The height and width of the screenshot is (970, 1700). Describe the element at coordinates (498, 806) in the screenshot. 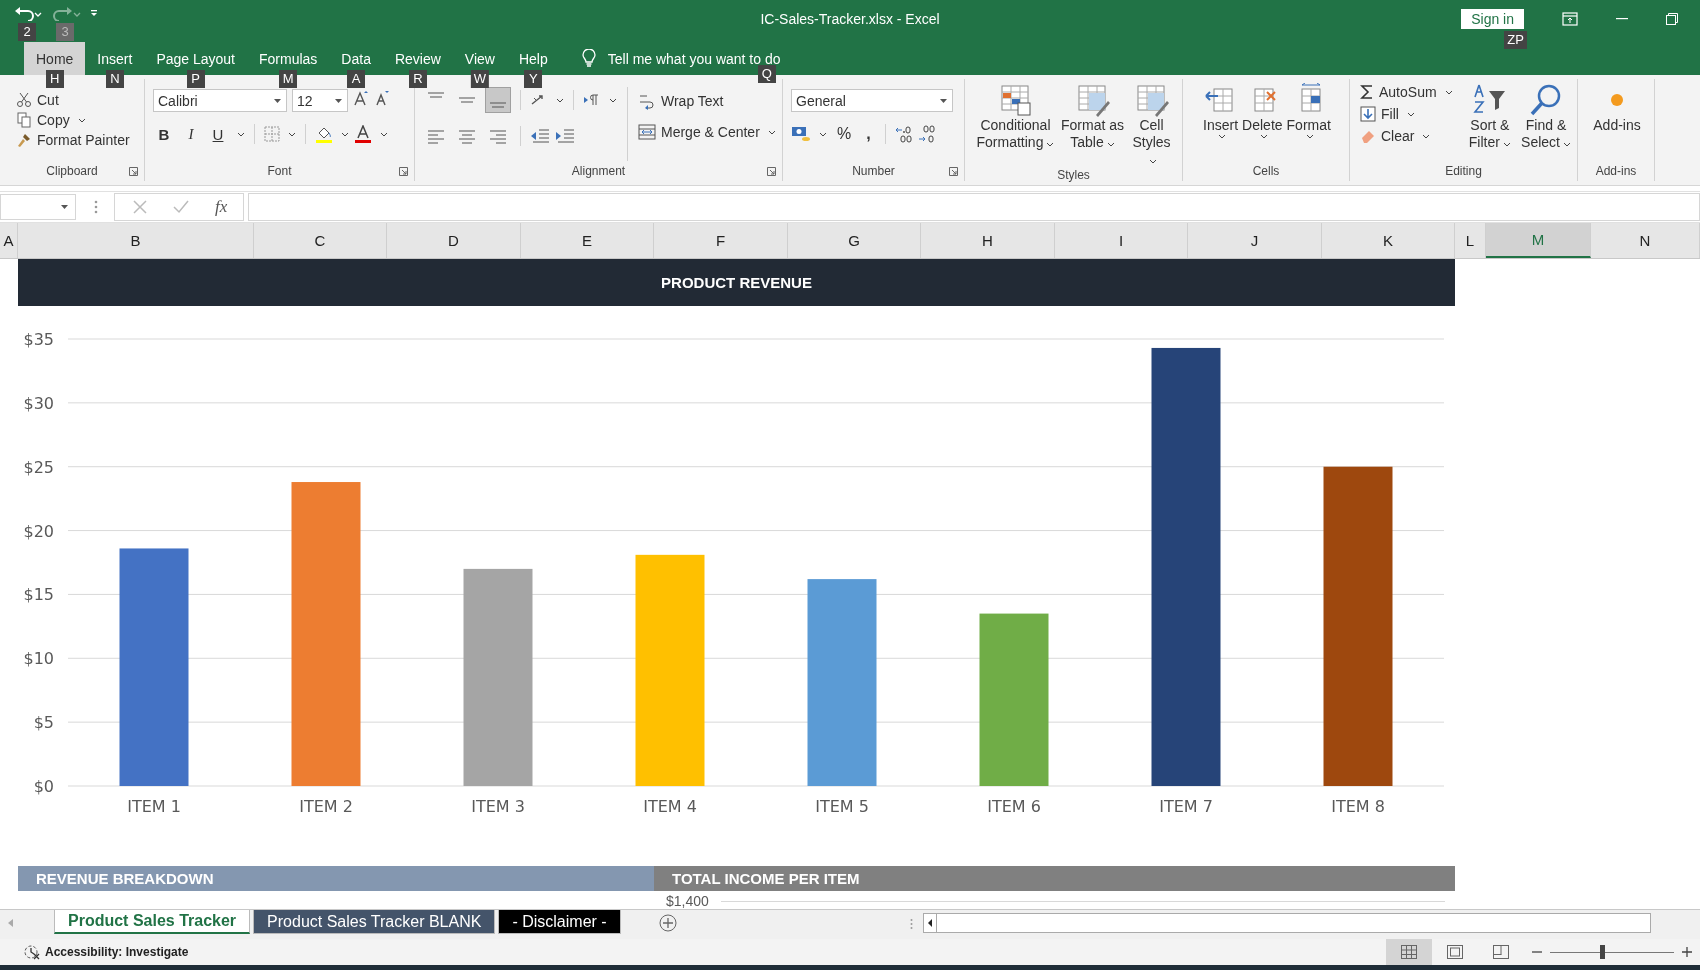

I see `category-label: ITEM 3` at that location.